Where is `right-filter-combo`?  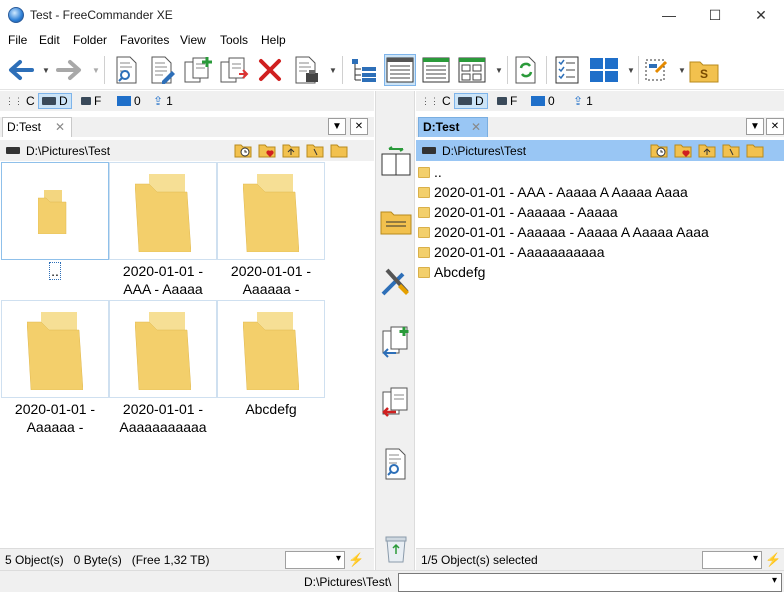 right-filter-combo is located at coordinates (732, 560).